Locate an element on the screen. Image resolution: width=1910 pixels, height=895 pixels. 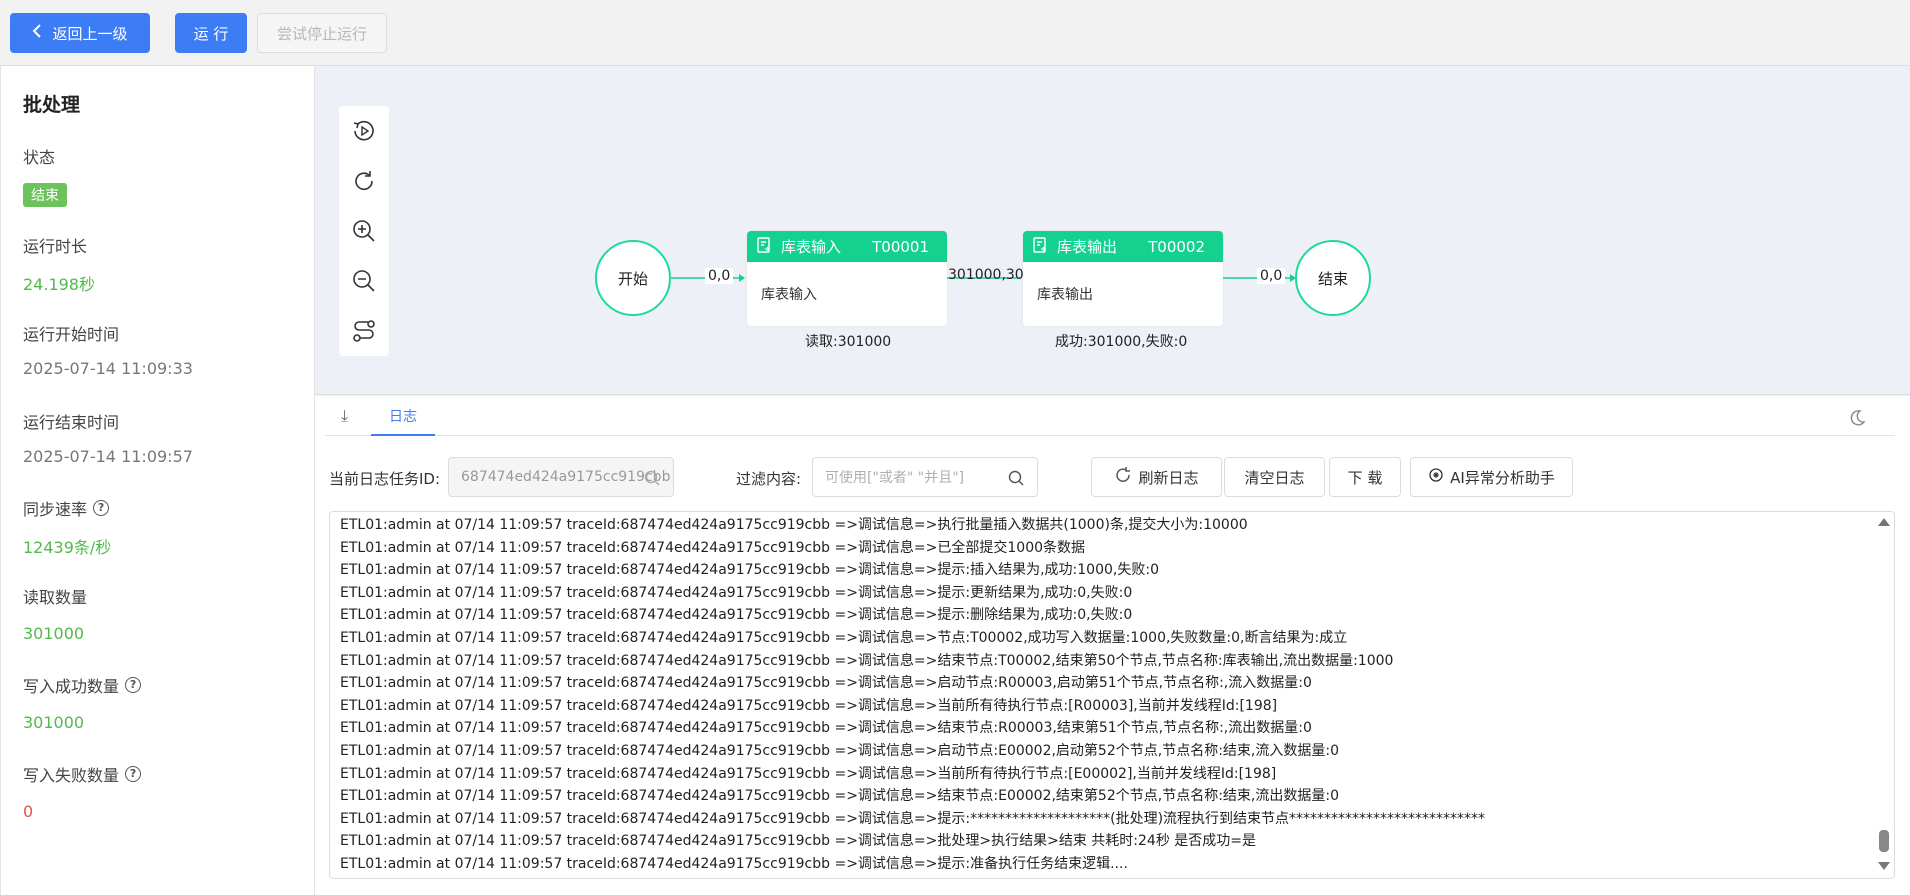
end-time-value: 2025-07-14 11:09:57 is located at coordinates (108, 456).